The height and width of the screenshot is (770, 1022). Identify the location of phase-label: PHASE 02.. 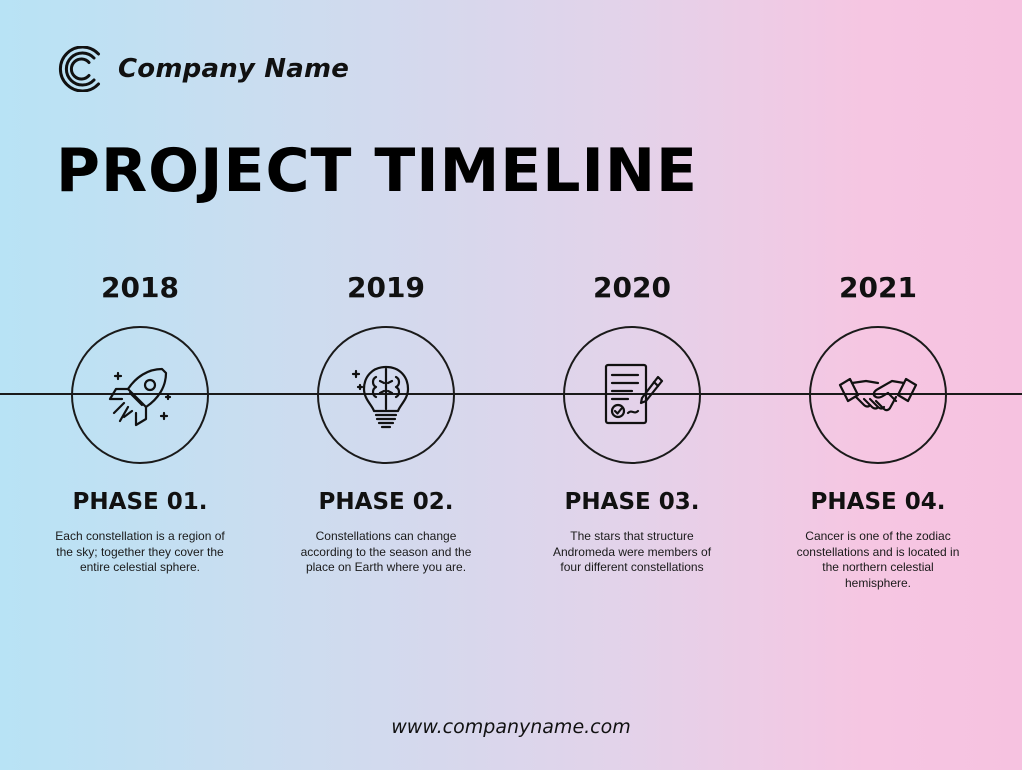
(386, 502).